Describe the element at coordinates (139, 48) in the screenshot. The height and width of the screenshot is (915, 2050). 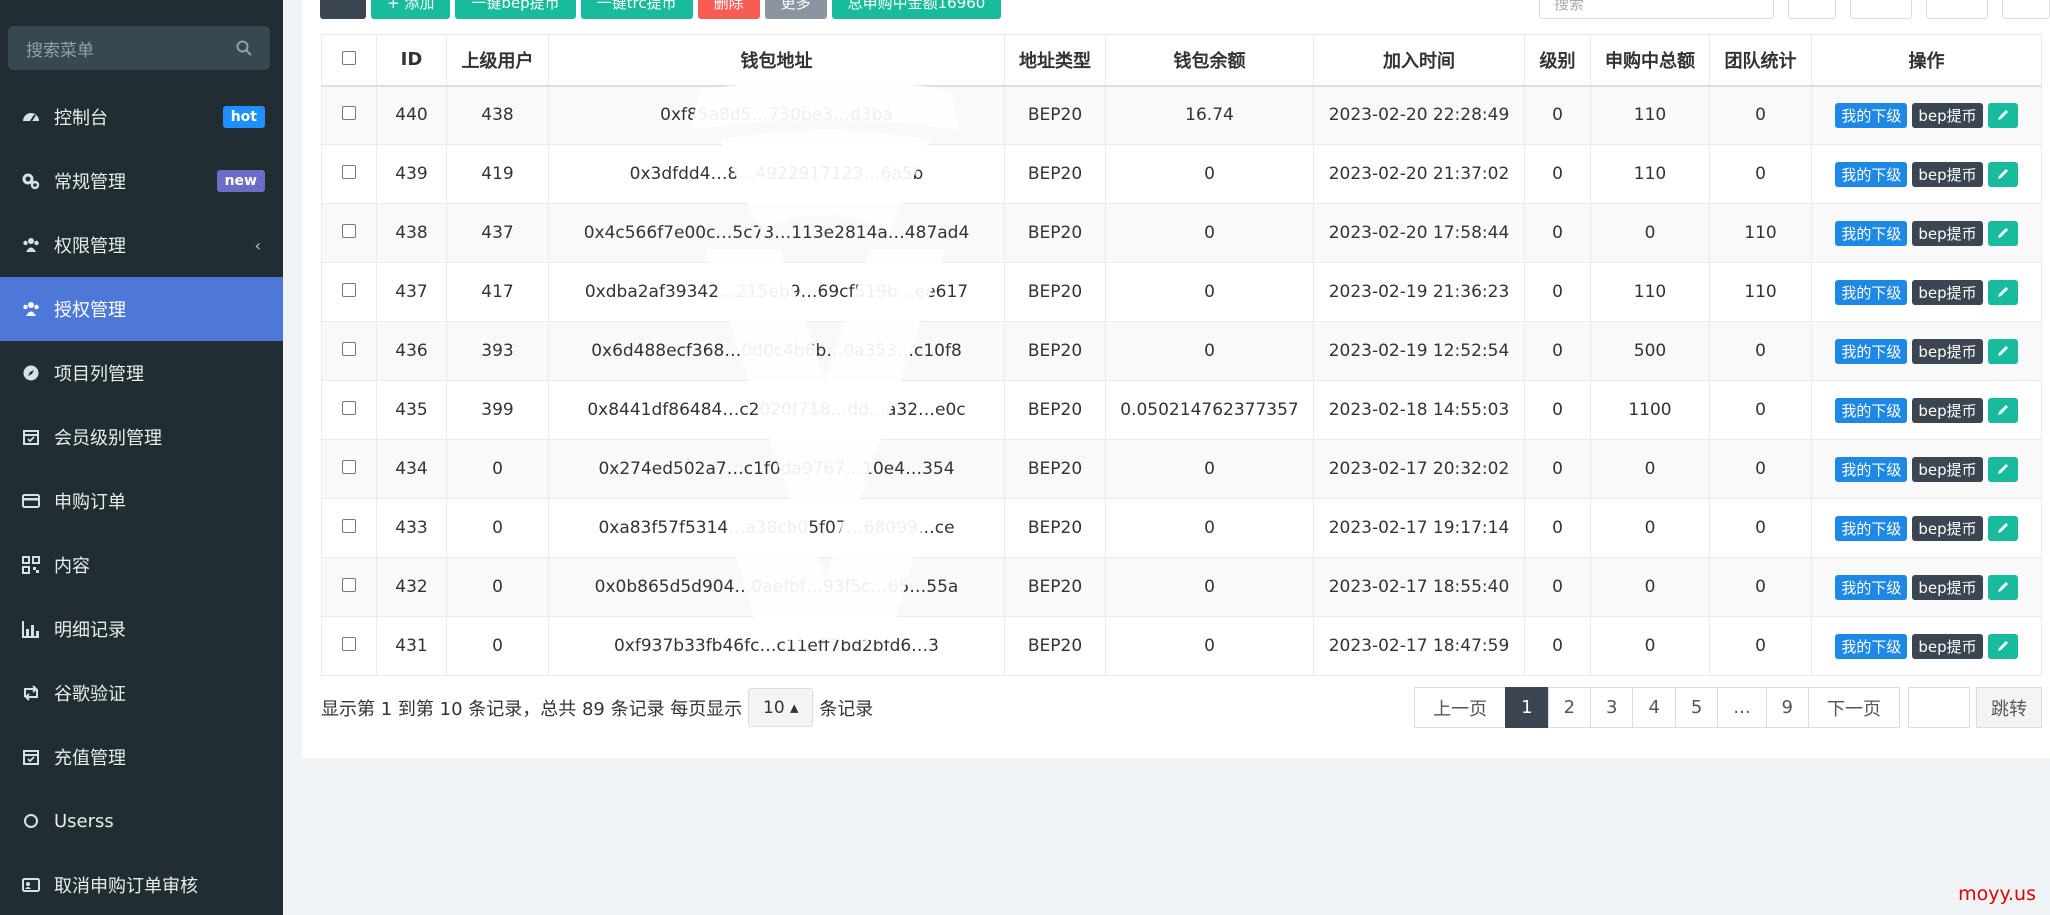
I see `menu-search-input: 搜索菜单` at that location.